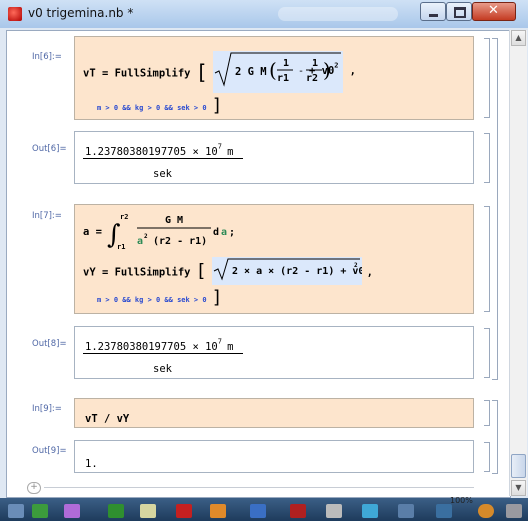  I want to click on cell-bracket-out8, so click(487, 353).